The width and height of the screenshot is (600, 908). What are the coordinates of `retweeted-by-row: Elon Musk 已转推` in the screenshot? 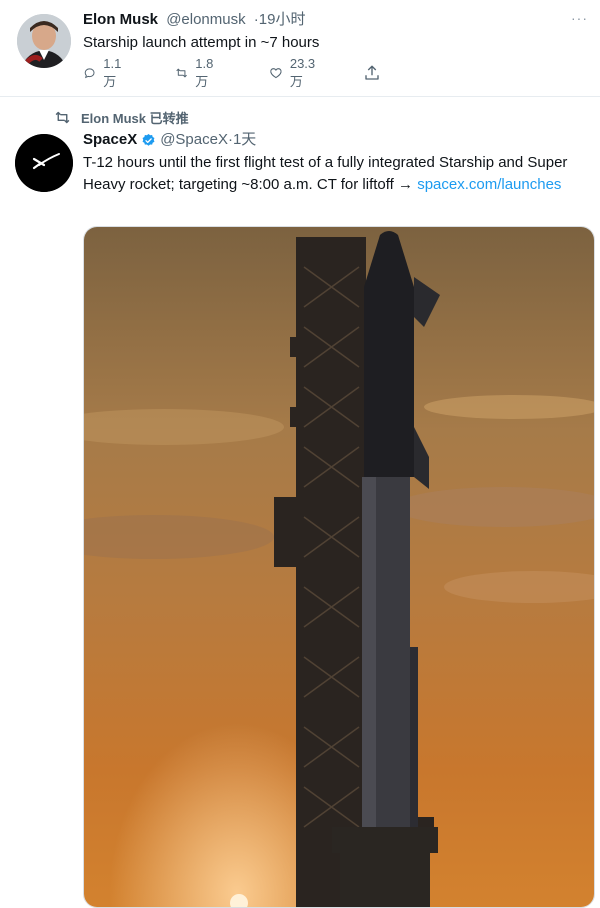 It's located at (121, 117).